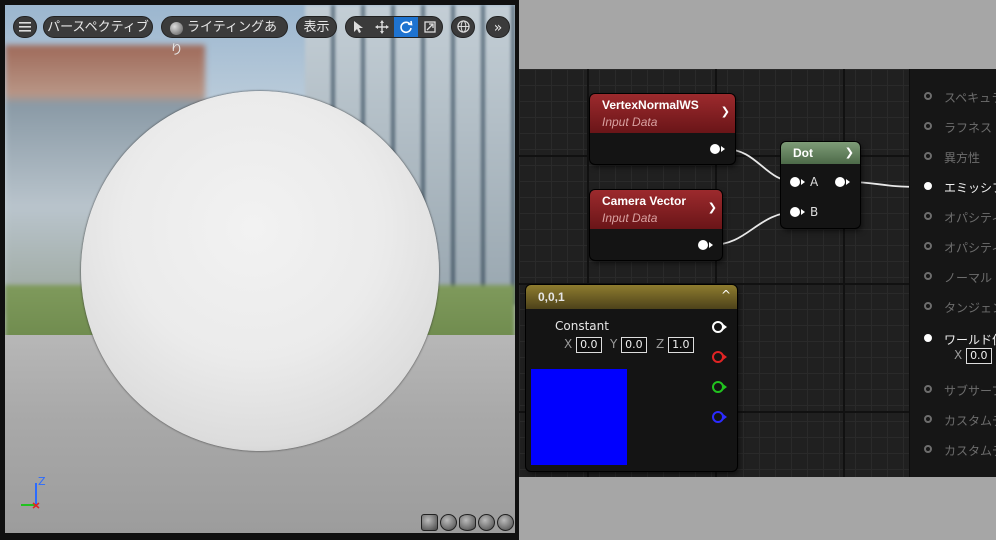 The height and width of the screenshot is (540, 996). Describe the element at coordinates (429, 522) in the screenshot. I see `cylinder-preview-icon` at that location.